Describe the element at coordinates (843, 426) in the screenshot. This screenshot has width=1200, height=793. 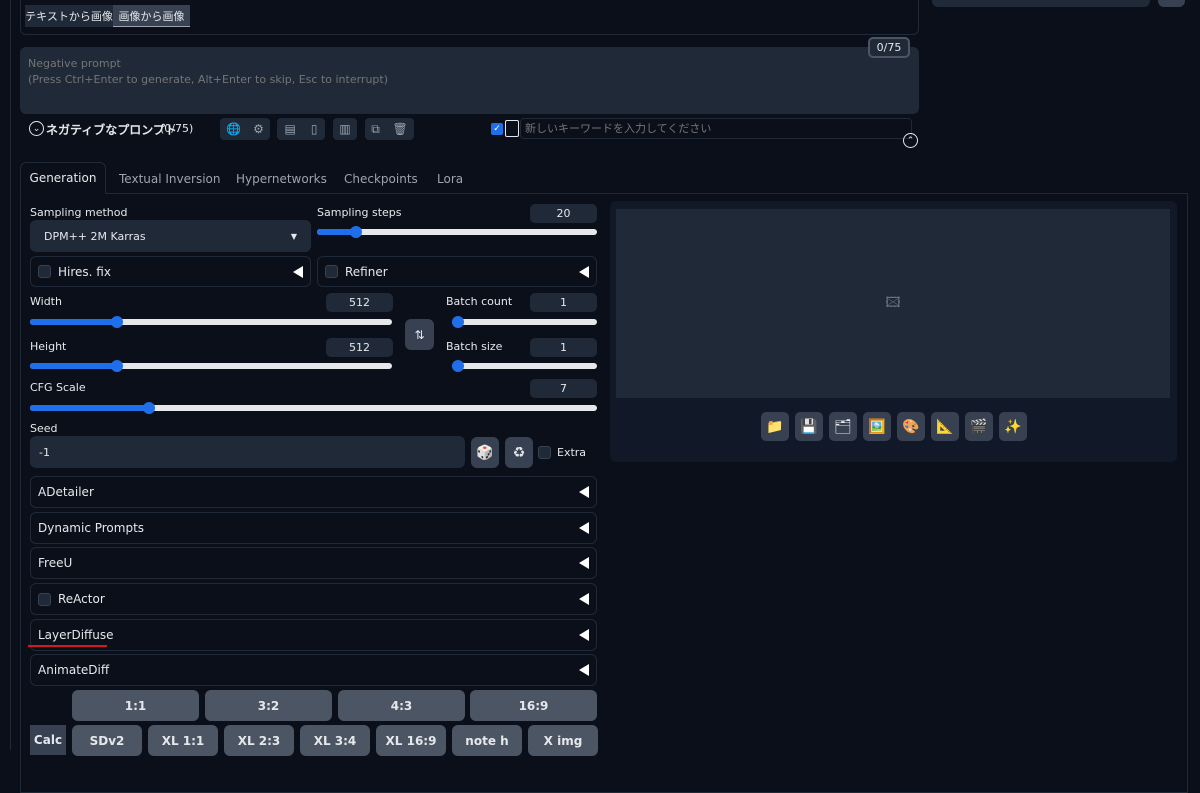
I see `zip-icon: 🗂` at that location.